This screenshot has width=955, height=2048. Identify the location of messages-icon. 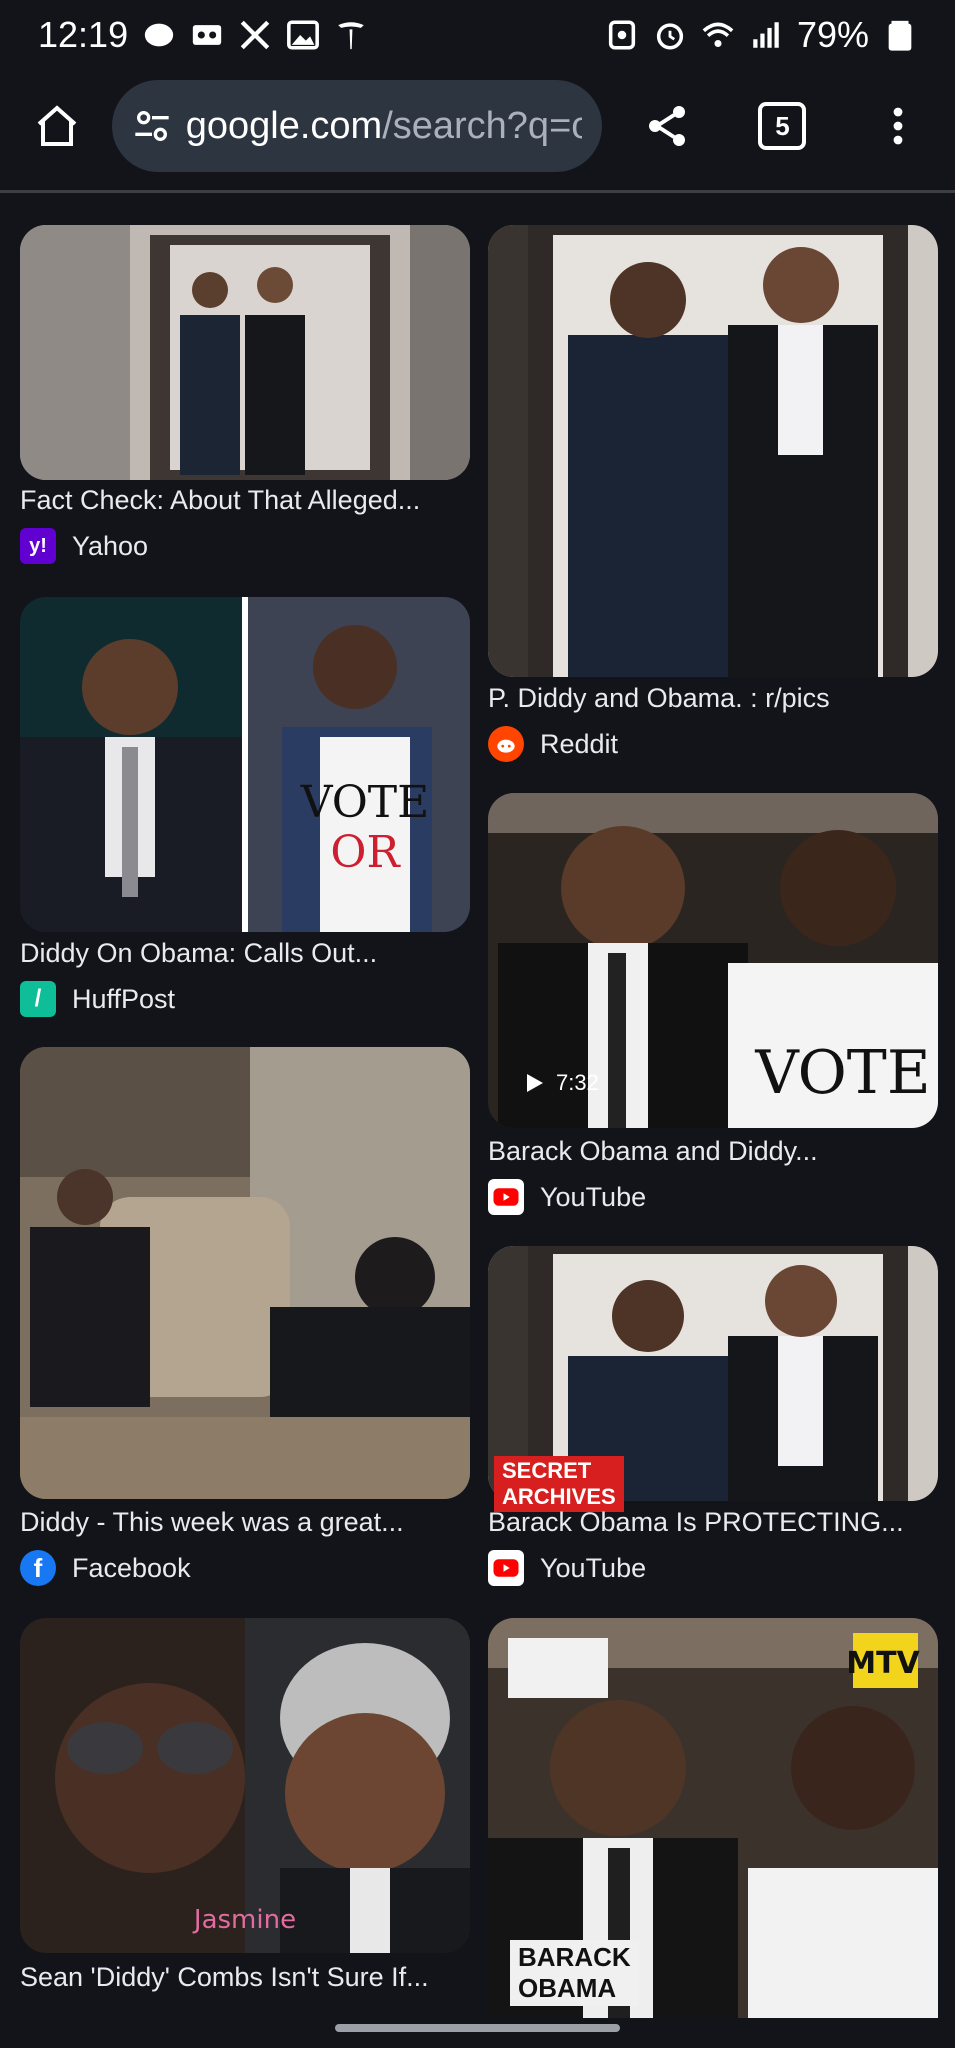
(159, 35).